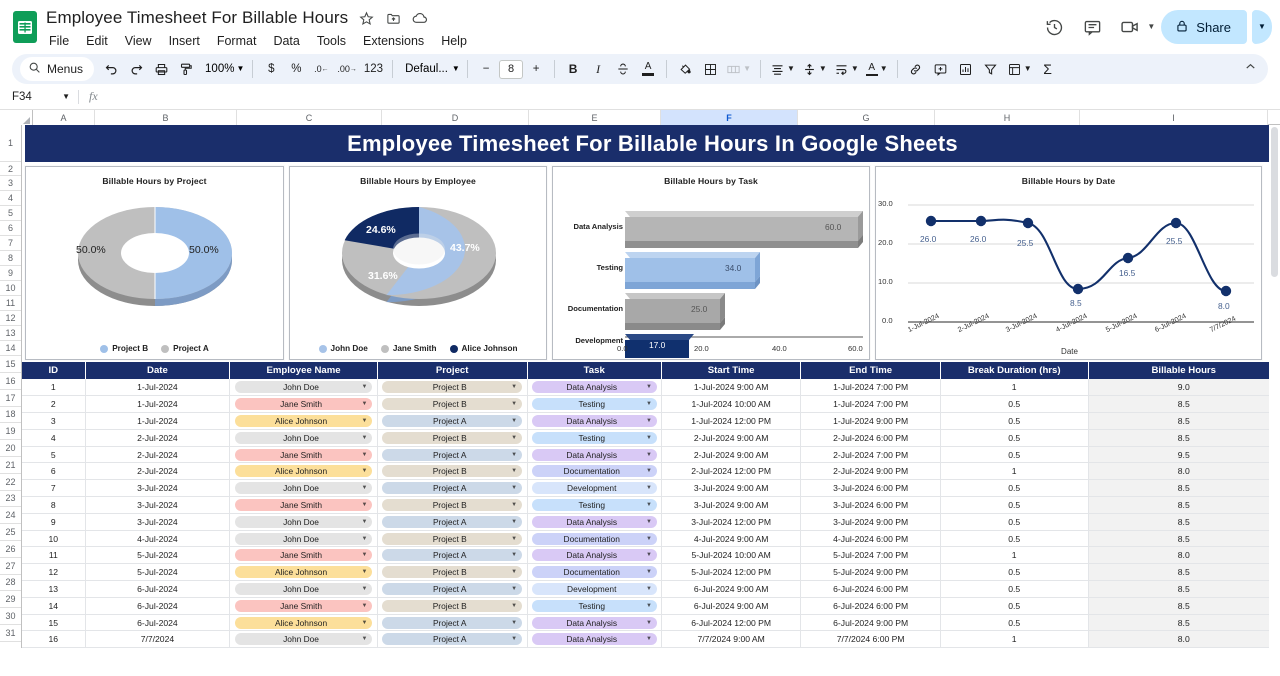 The height and width of the screenshot is (676, 1280). I want to click on cell-id: 4, so click(54, 438).